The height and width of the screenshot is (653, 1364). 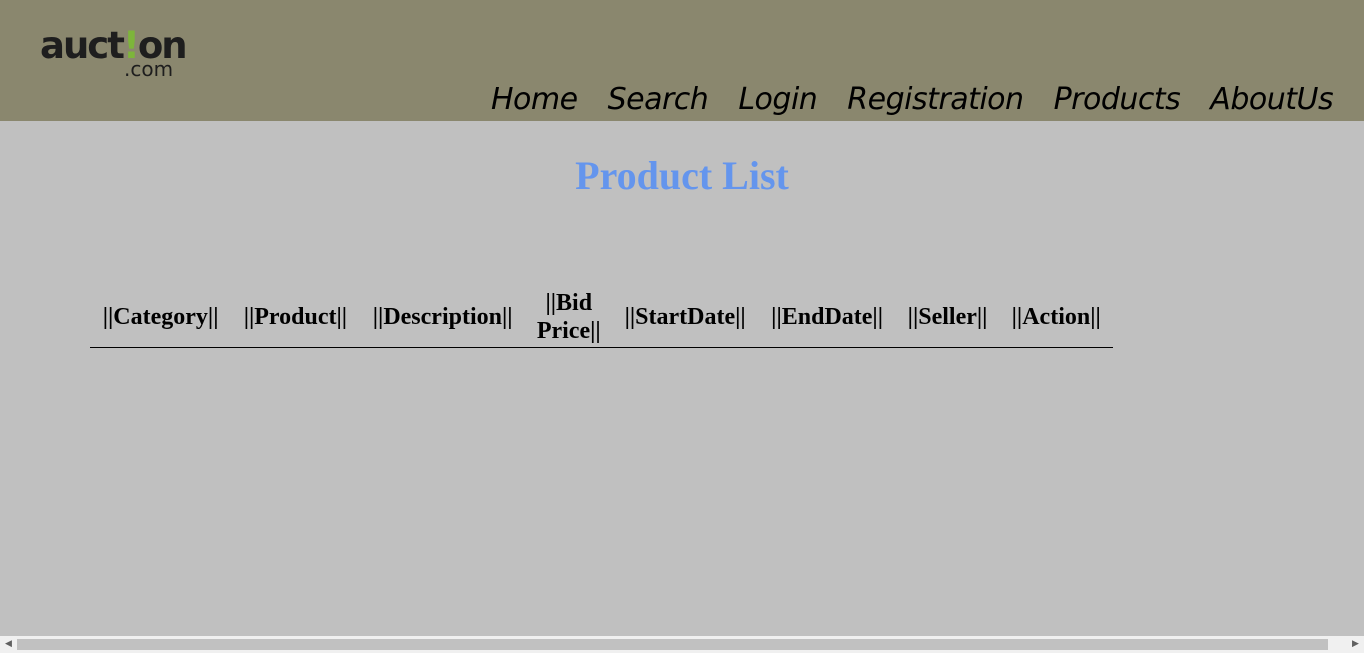 I want to click on nav-registration: Registration, so click(x=935, y=100).